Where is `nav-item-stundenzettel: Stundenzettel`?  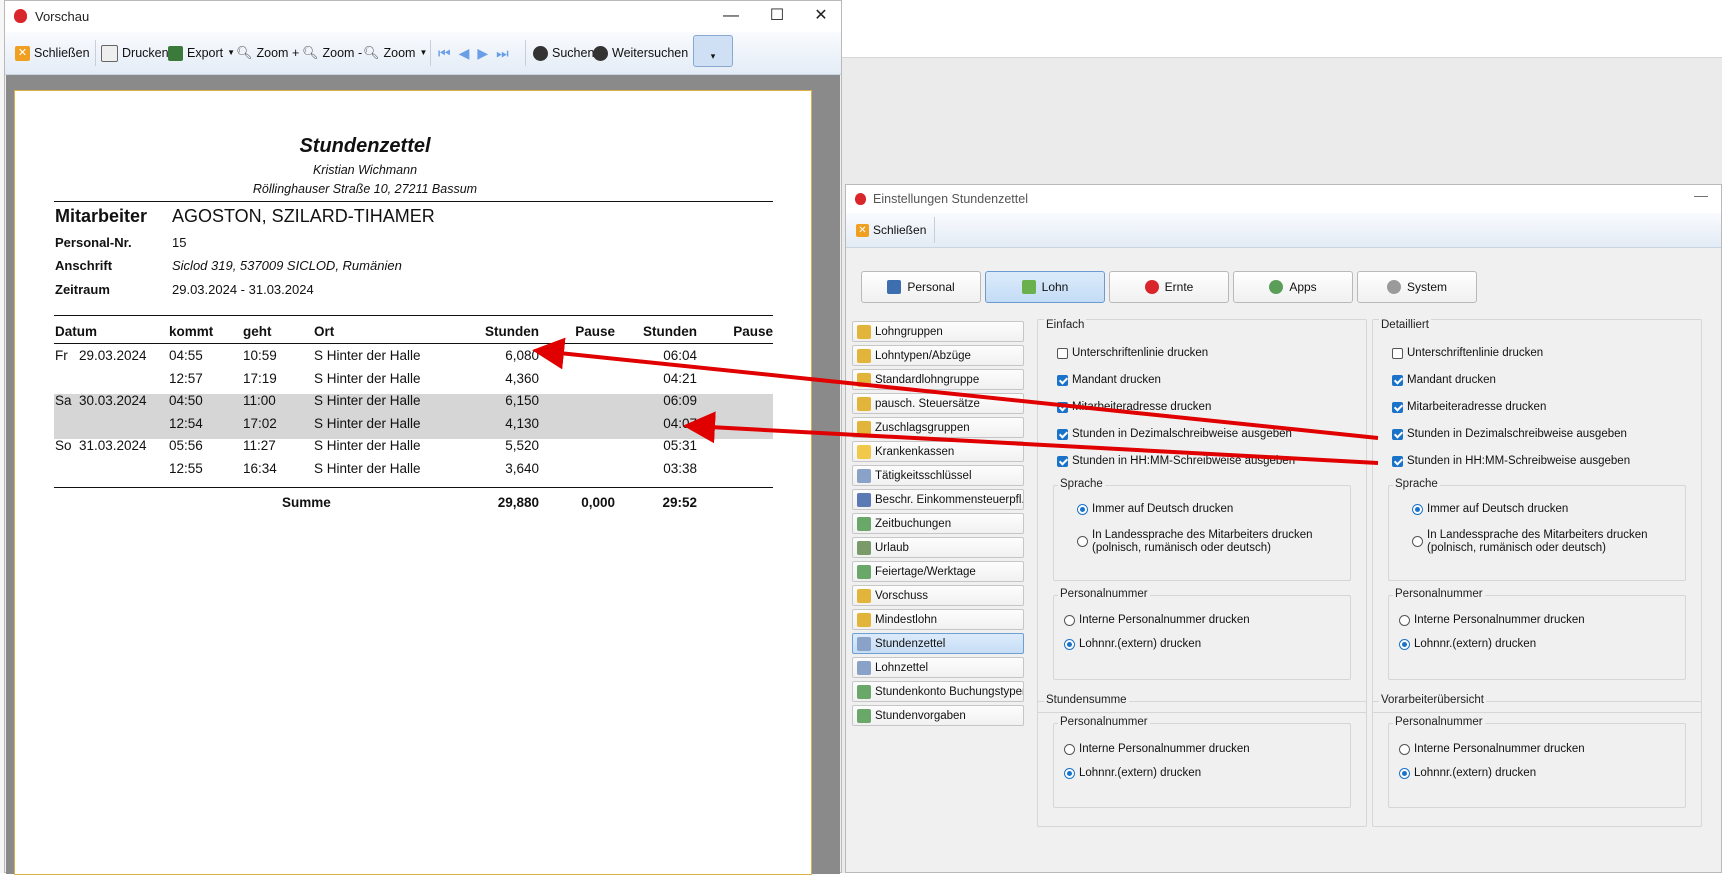 nav-item-stundenzettel: Stundenzettel is located at coordinates (938, 643).